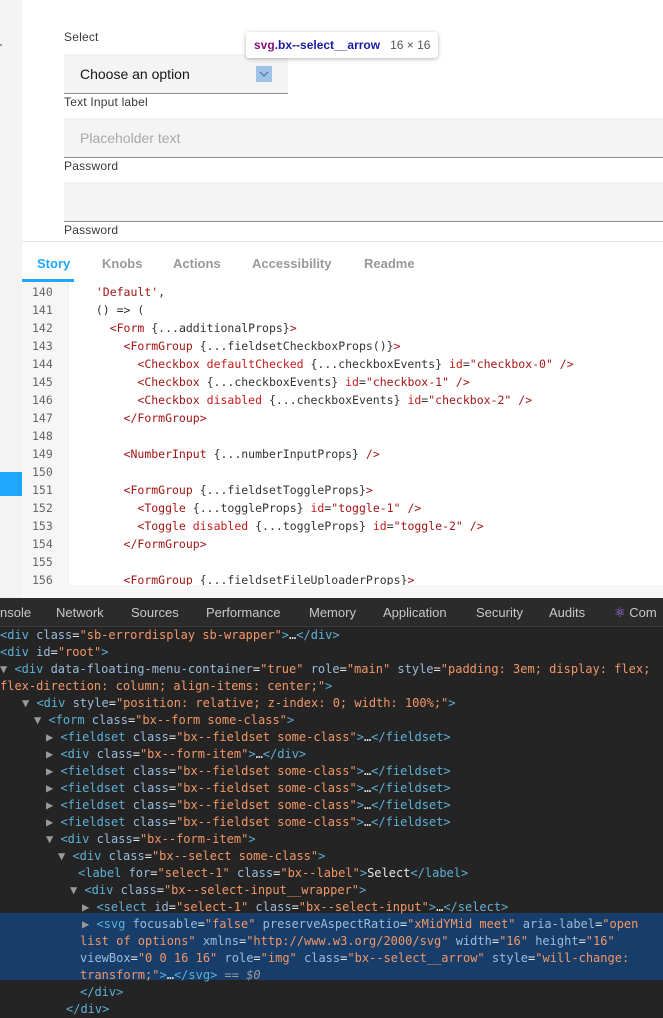  Describe the element at coordinates (567, 612) in the screenshot. I see `devtools-tab-audits: Audits` at that location.